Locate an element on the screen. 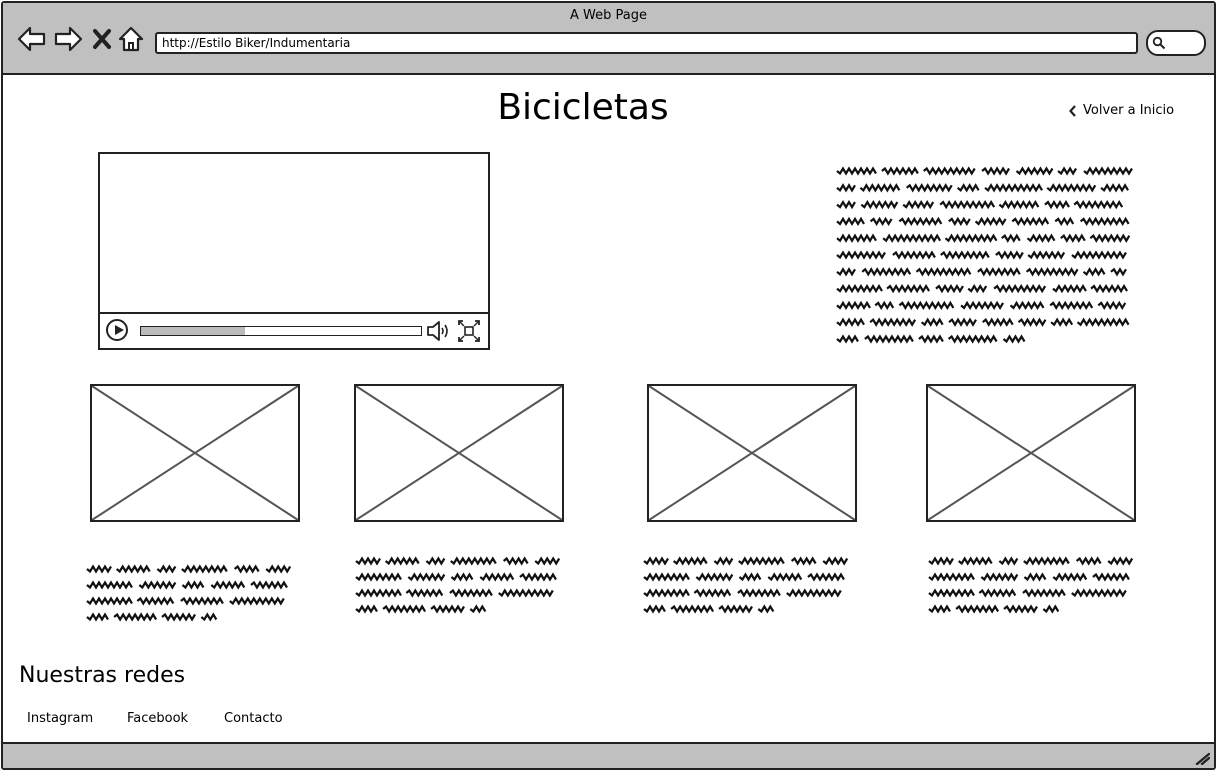 The width and height of the screenshot is (1217, 770). play-icon is located at coordinates (117, 330).